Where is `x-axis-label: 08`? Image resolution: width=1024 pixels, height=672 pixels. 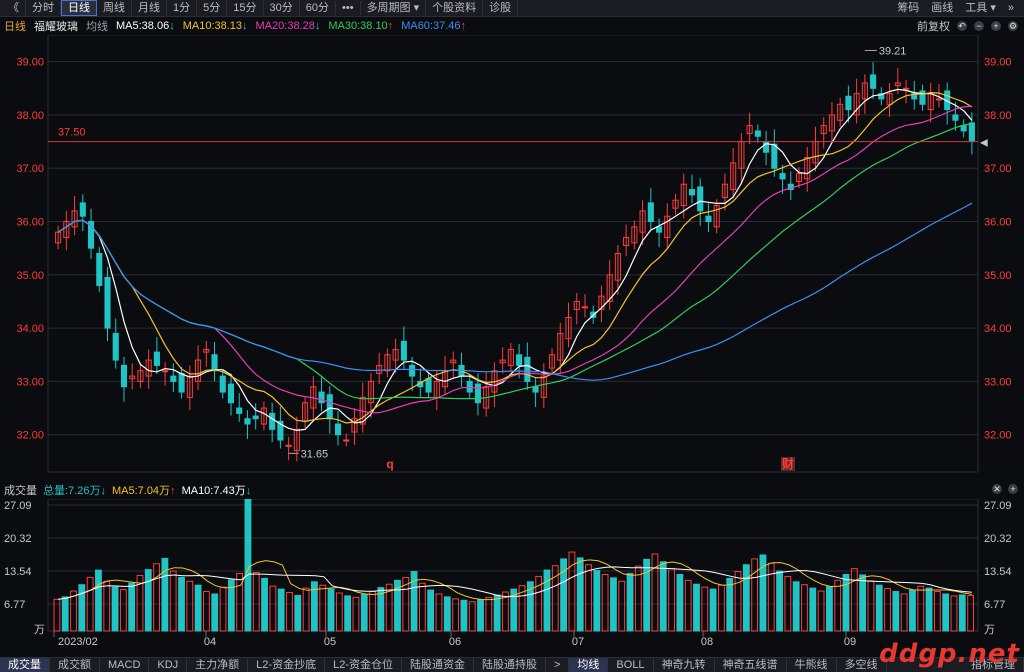 x-axis-label: 08 is located at coordinates (707, 642).